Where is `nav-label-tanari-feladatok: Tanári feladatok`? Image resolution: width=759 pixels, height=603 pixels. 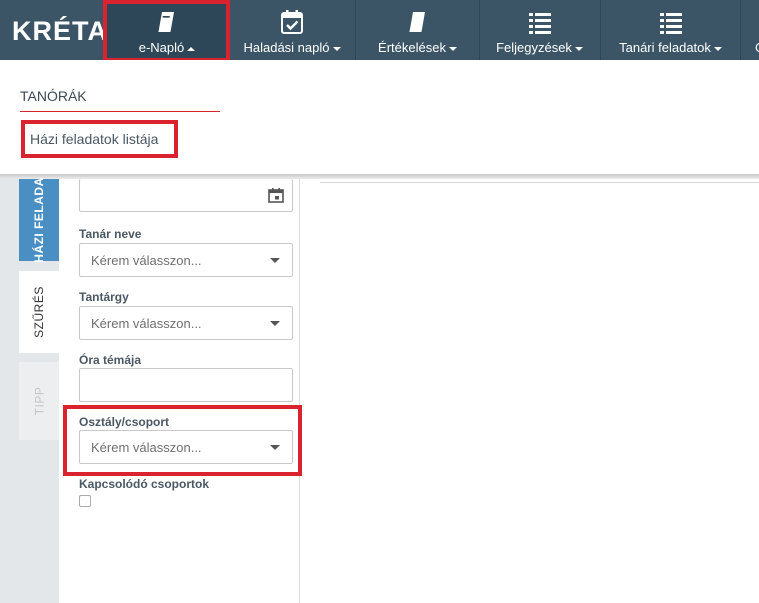
nav-label-tanari-feladatok: Tanári feladatok is located at coordinates (670, 47).